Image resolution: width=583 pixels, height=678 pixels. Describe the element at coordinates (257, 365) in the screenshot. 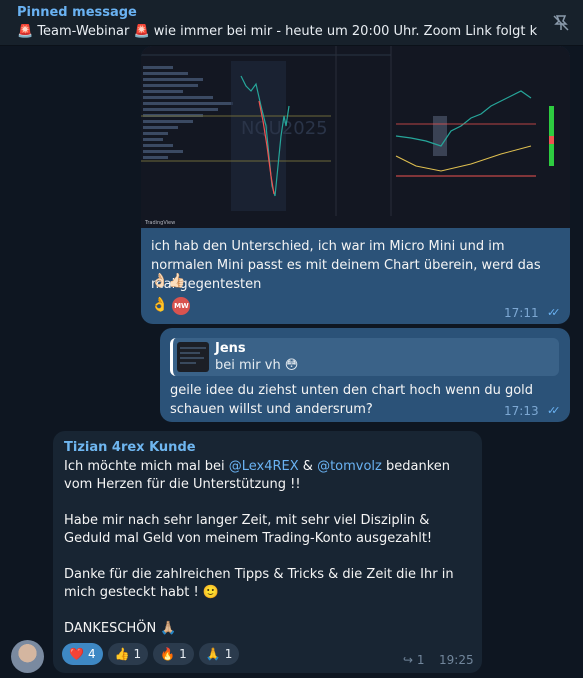

I see `reply-text: bei mir vh 😳` at that location.